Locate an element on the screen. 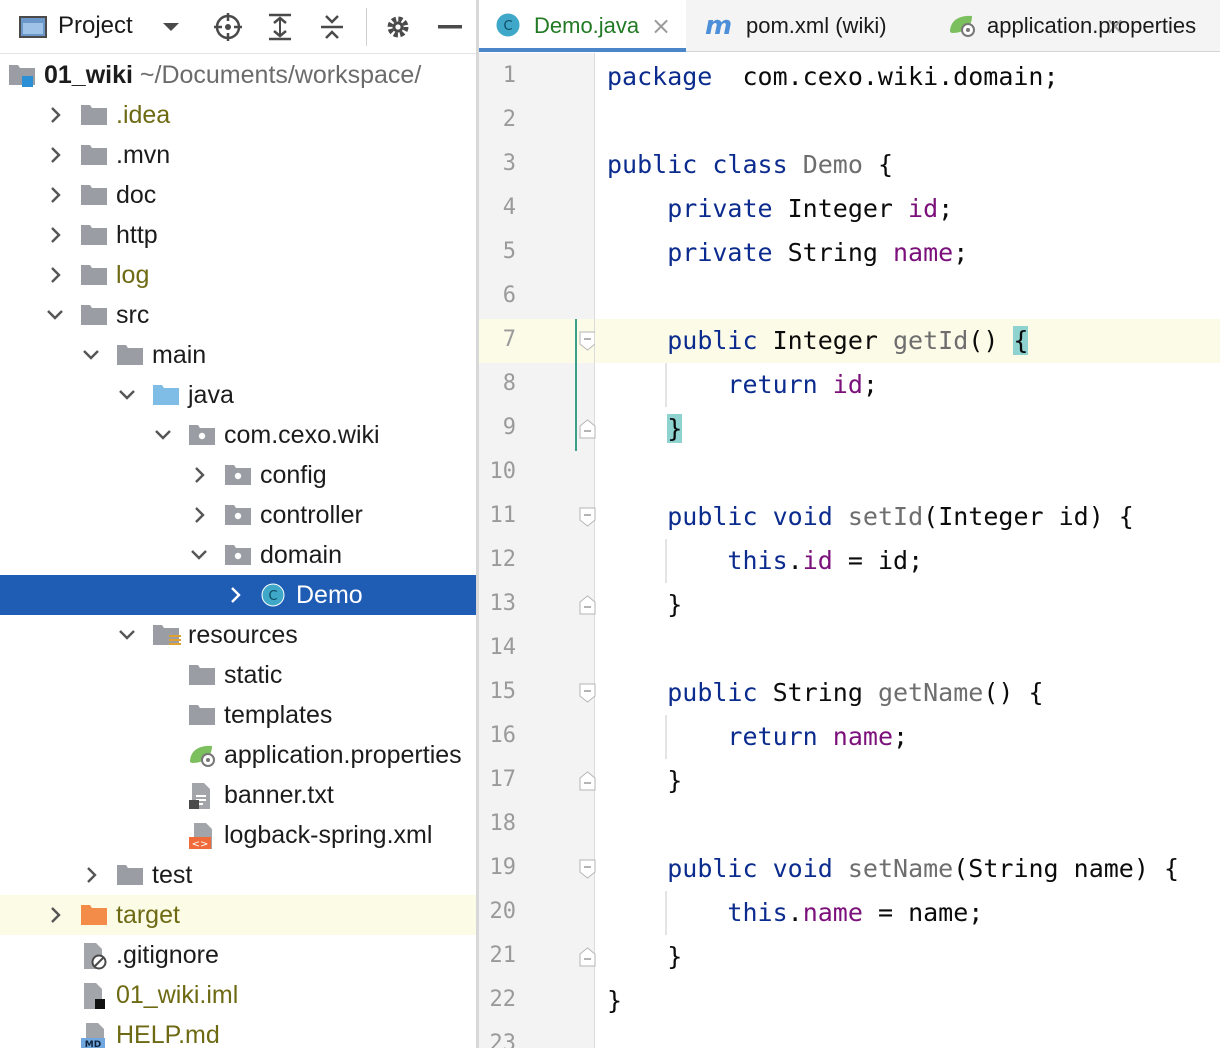  tree-item-help-md: MD HELP.md is located at coordinates (238, 1031).